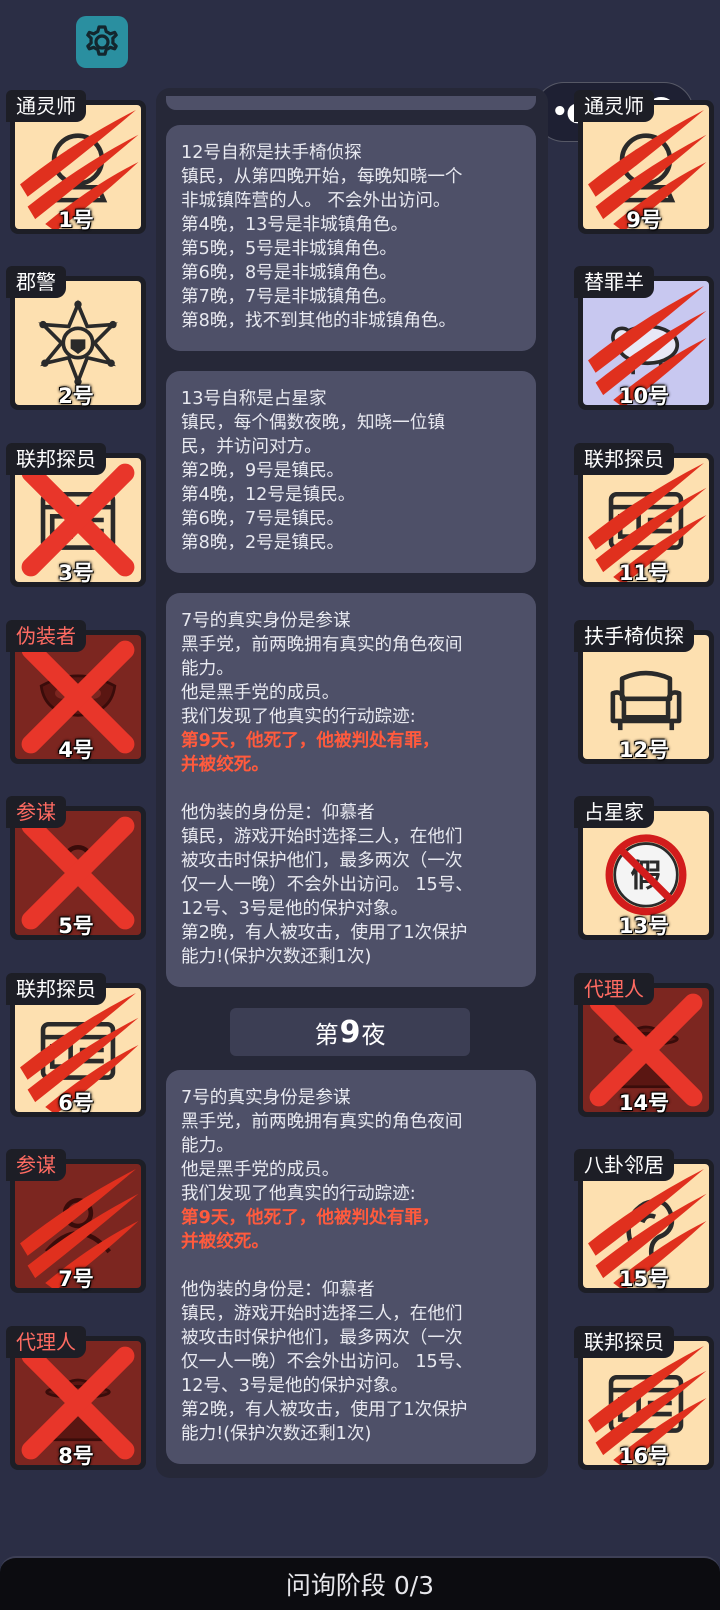 Image resolution: width=720 pixels, height=1610 pixels. I want to click on player-card: 郡警 2号, so click(76, 341).